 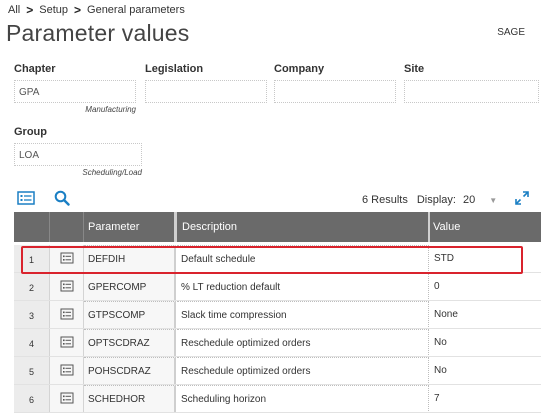 What do you see at coordinates (67, 227) in the screenshot?
I see `header-icon-cell` at bounding box center [67, 227].